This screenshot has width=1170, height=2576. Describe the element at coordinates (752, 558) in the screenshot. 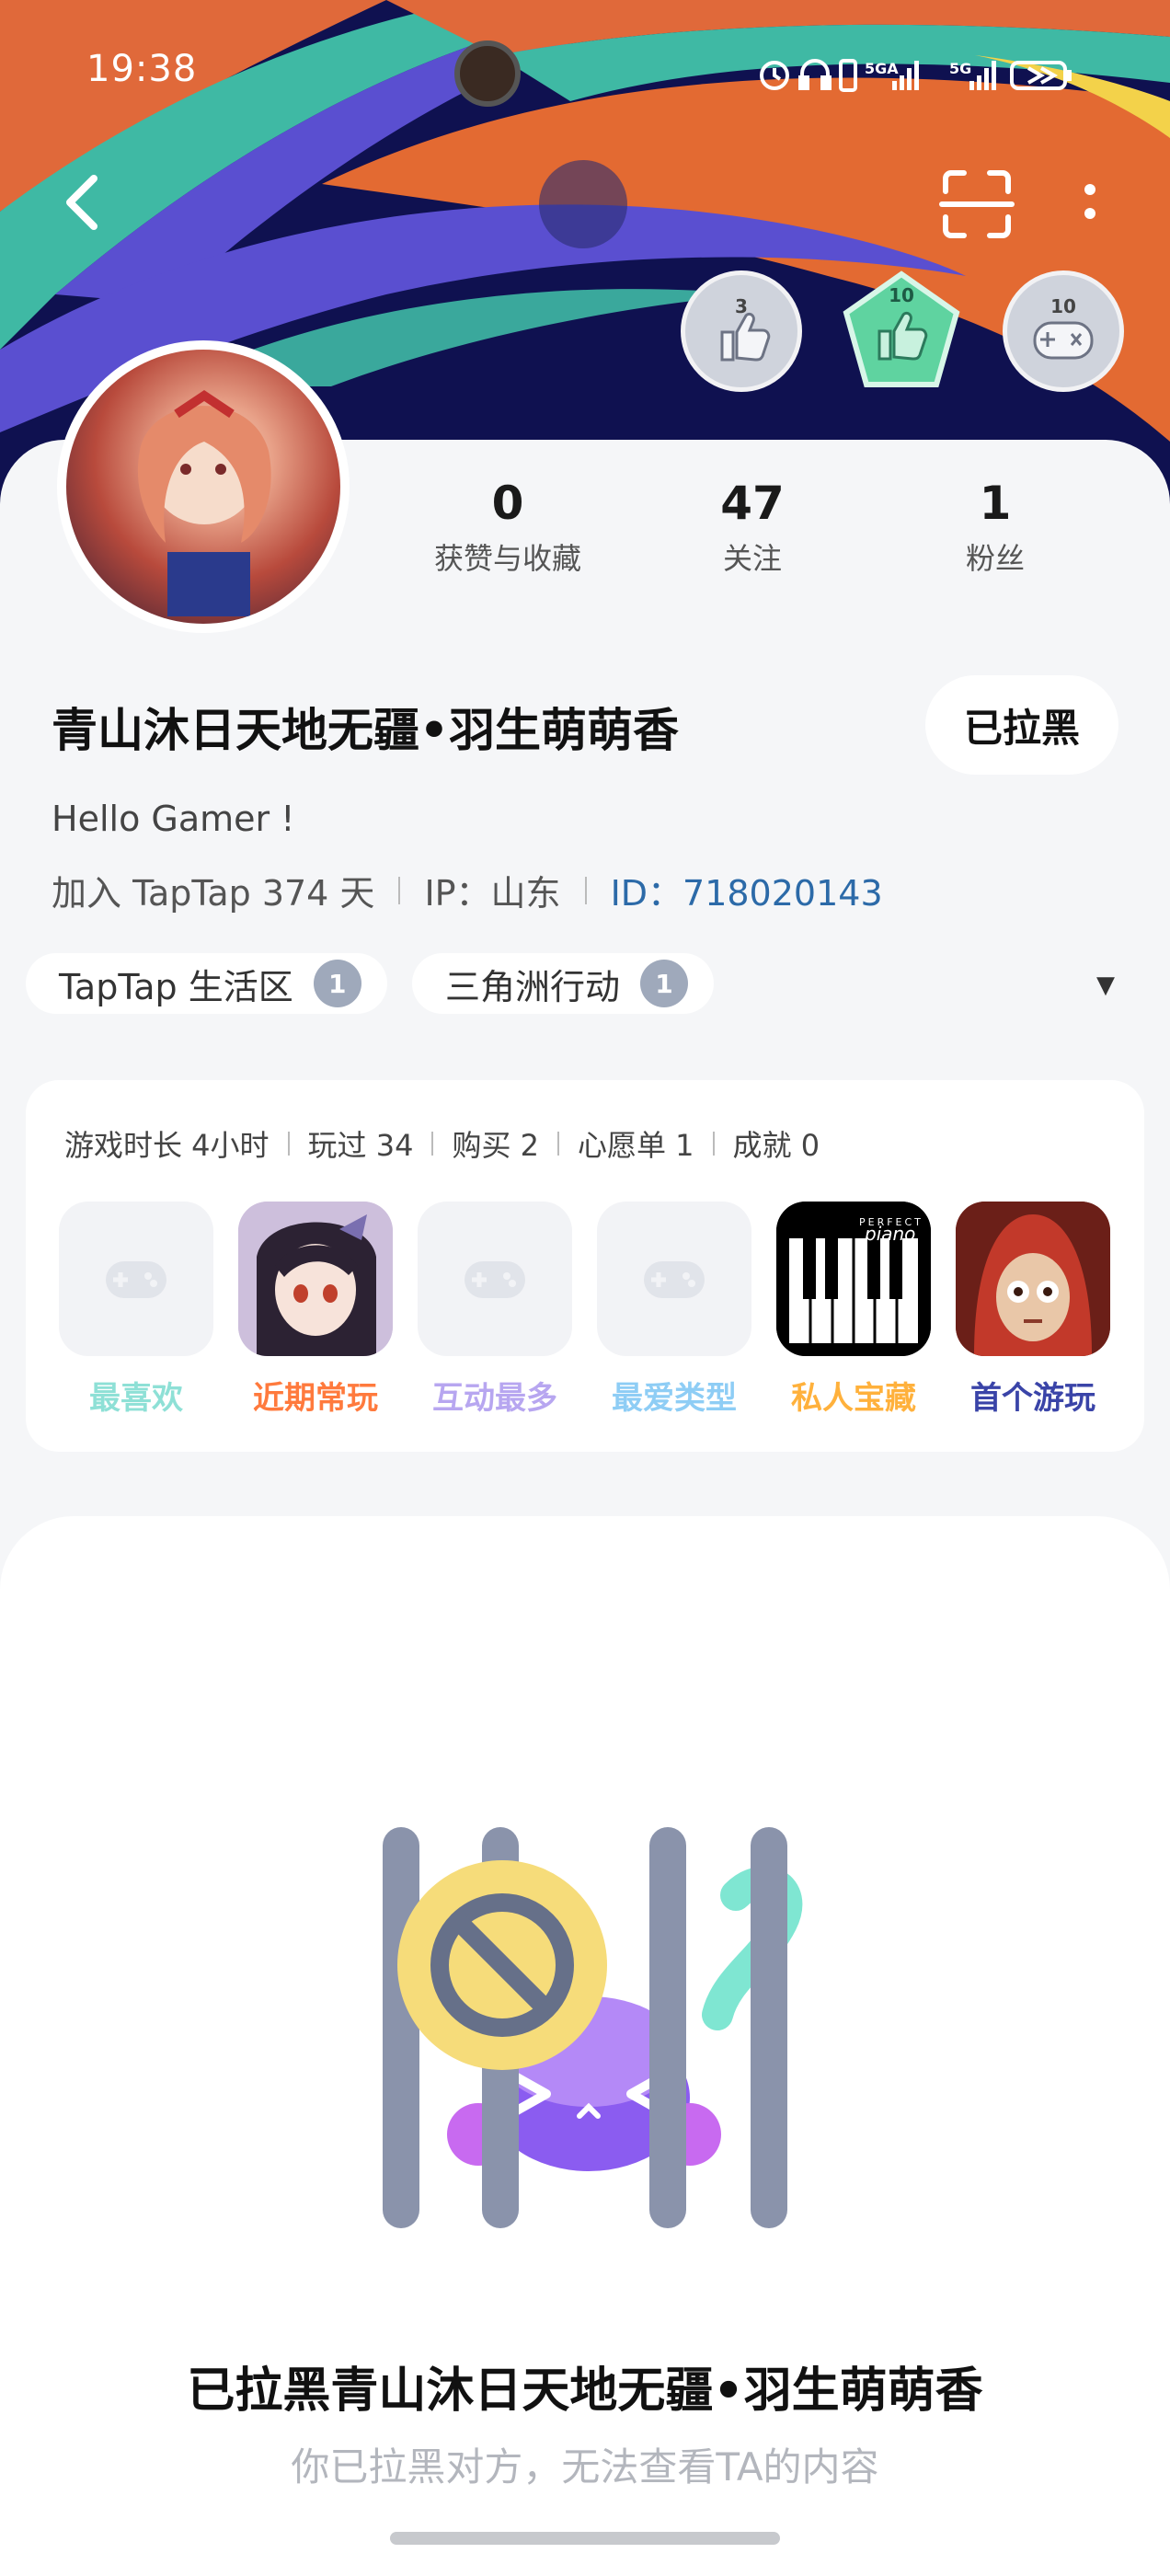

I see `stat-following-label: 关注` at that location.